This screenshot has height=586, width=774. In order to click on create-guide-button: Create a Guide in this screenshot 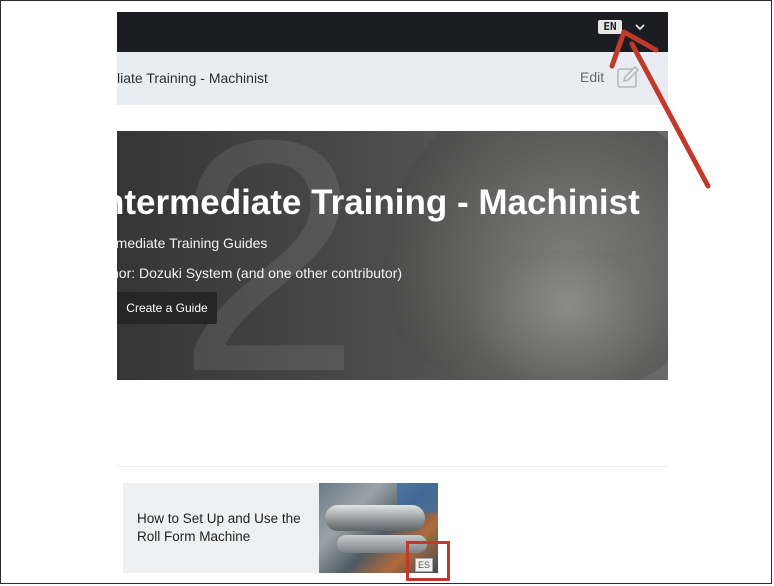, I will do `click(167, 308)`.